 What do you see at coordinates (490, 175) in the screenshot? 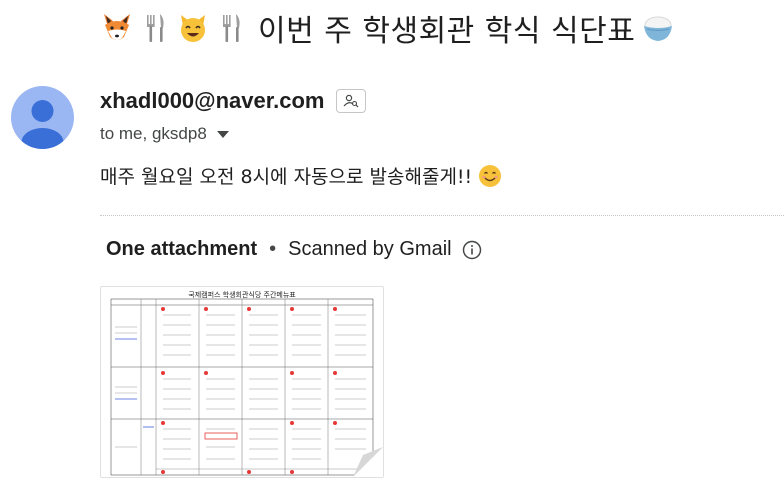
I see `smiling-face-icon` at bounding box center [490, 175].